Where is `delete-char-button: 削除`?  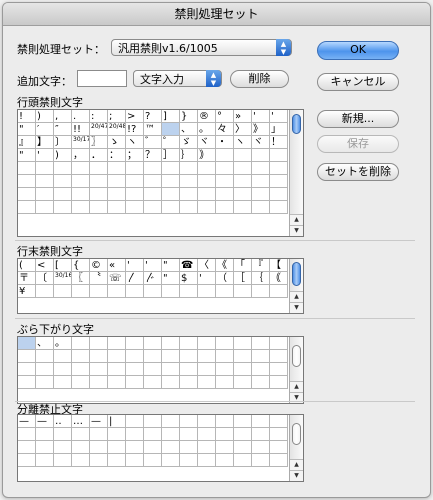
delete-char-button: 削除 is located at coordinates (259, 79).